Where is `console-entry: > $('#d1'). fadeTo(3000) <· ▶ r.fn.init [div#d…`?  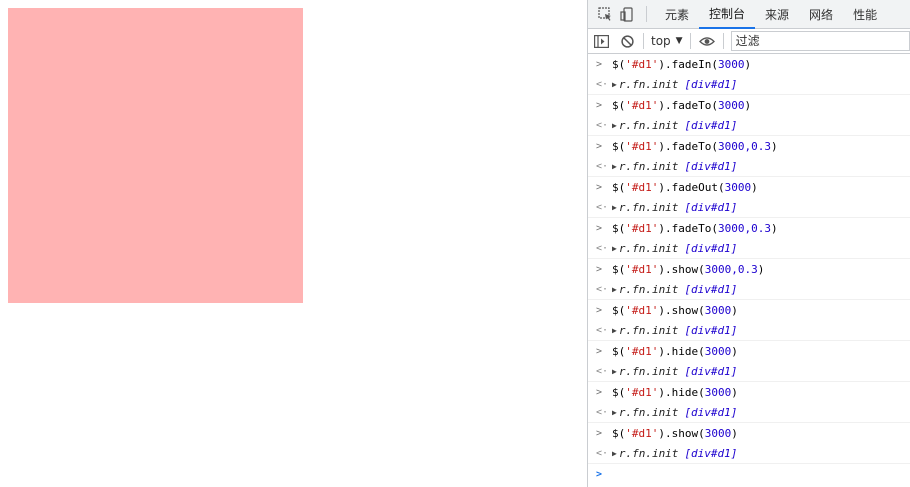 console-entry: > $('#d1'). fadeTo(3000) <· ▶ r.fn.init [div#d… is located at coordinates (749, 115).